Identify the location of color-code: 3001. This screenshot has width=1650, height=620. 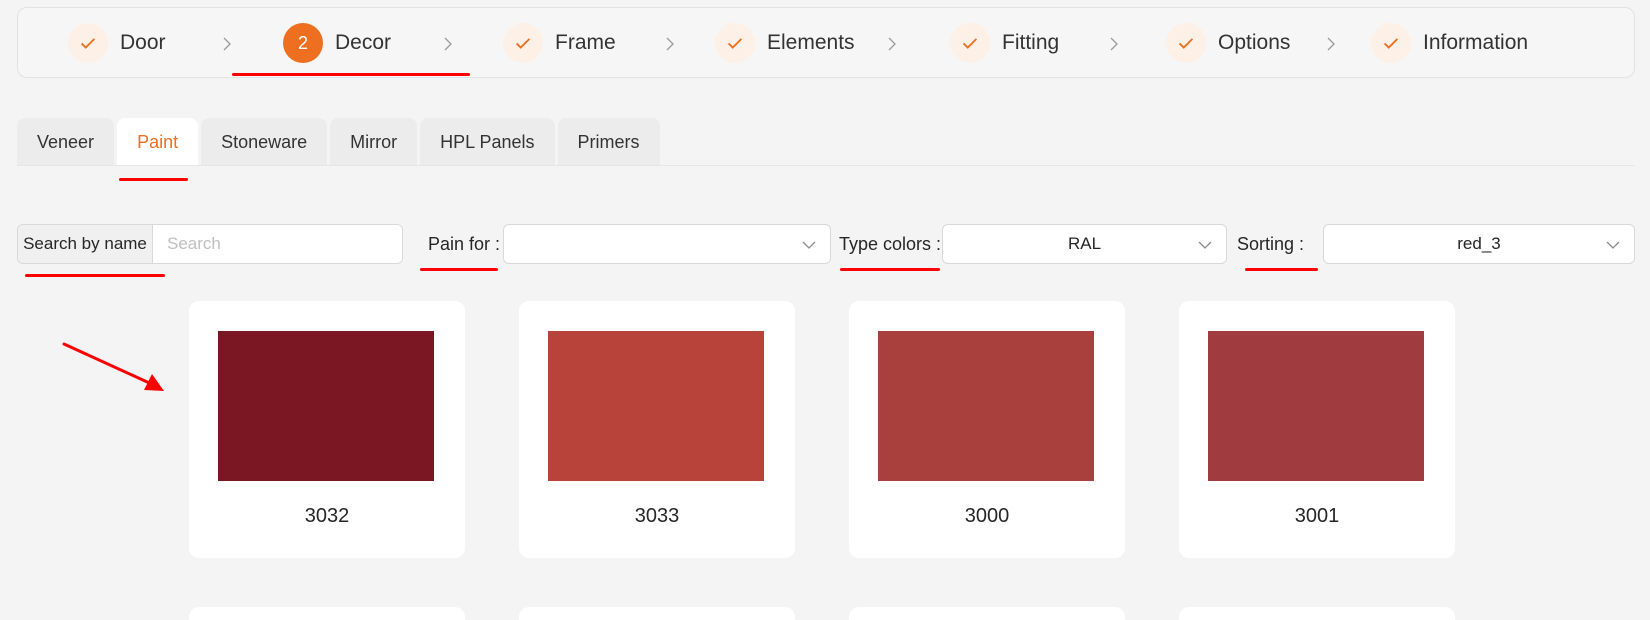
(1317, 516).